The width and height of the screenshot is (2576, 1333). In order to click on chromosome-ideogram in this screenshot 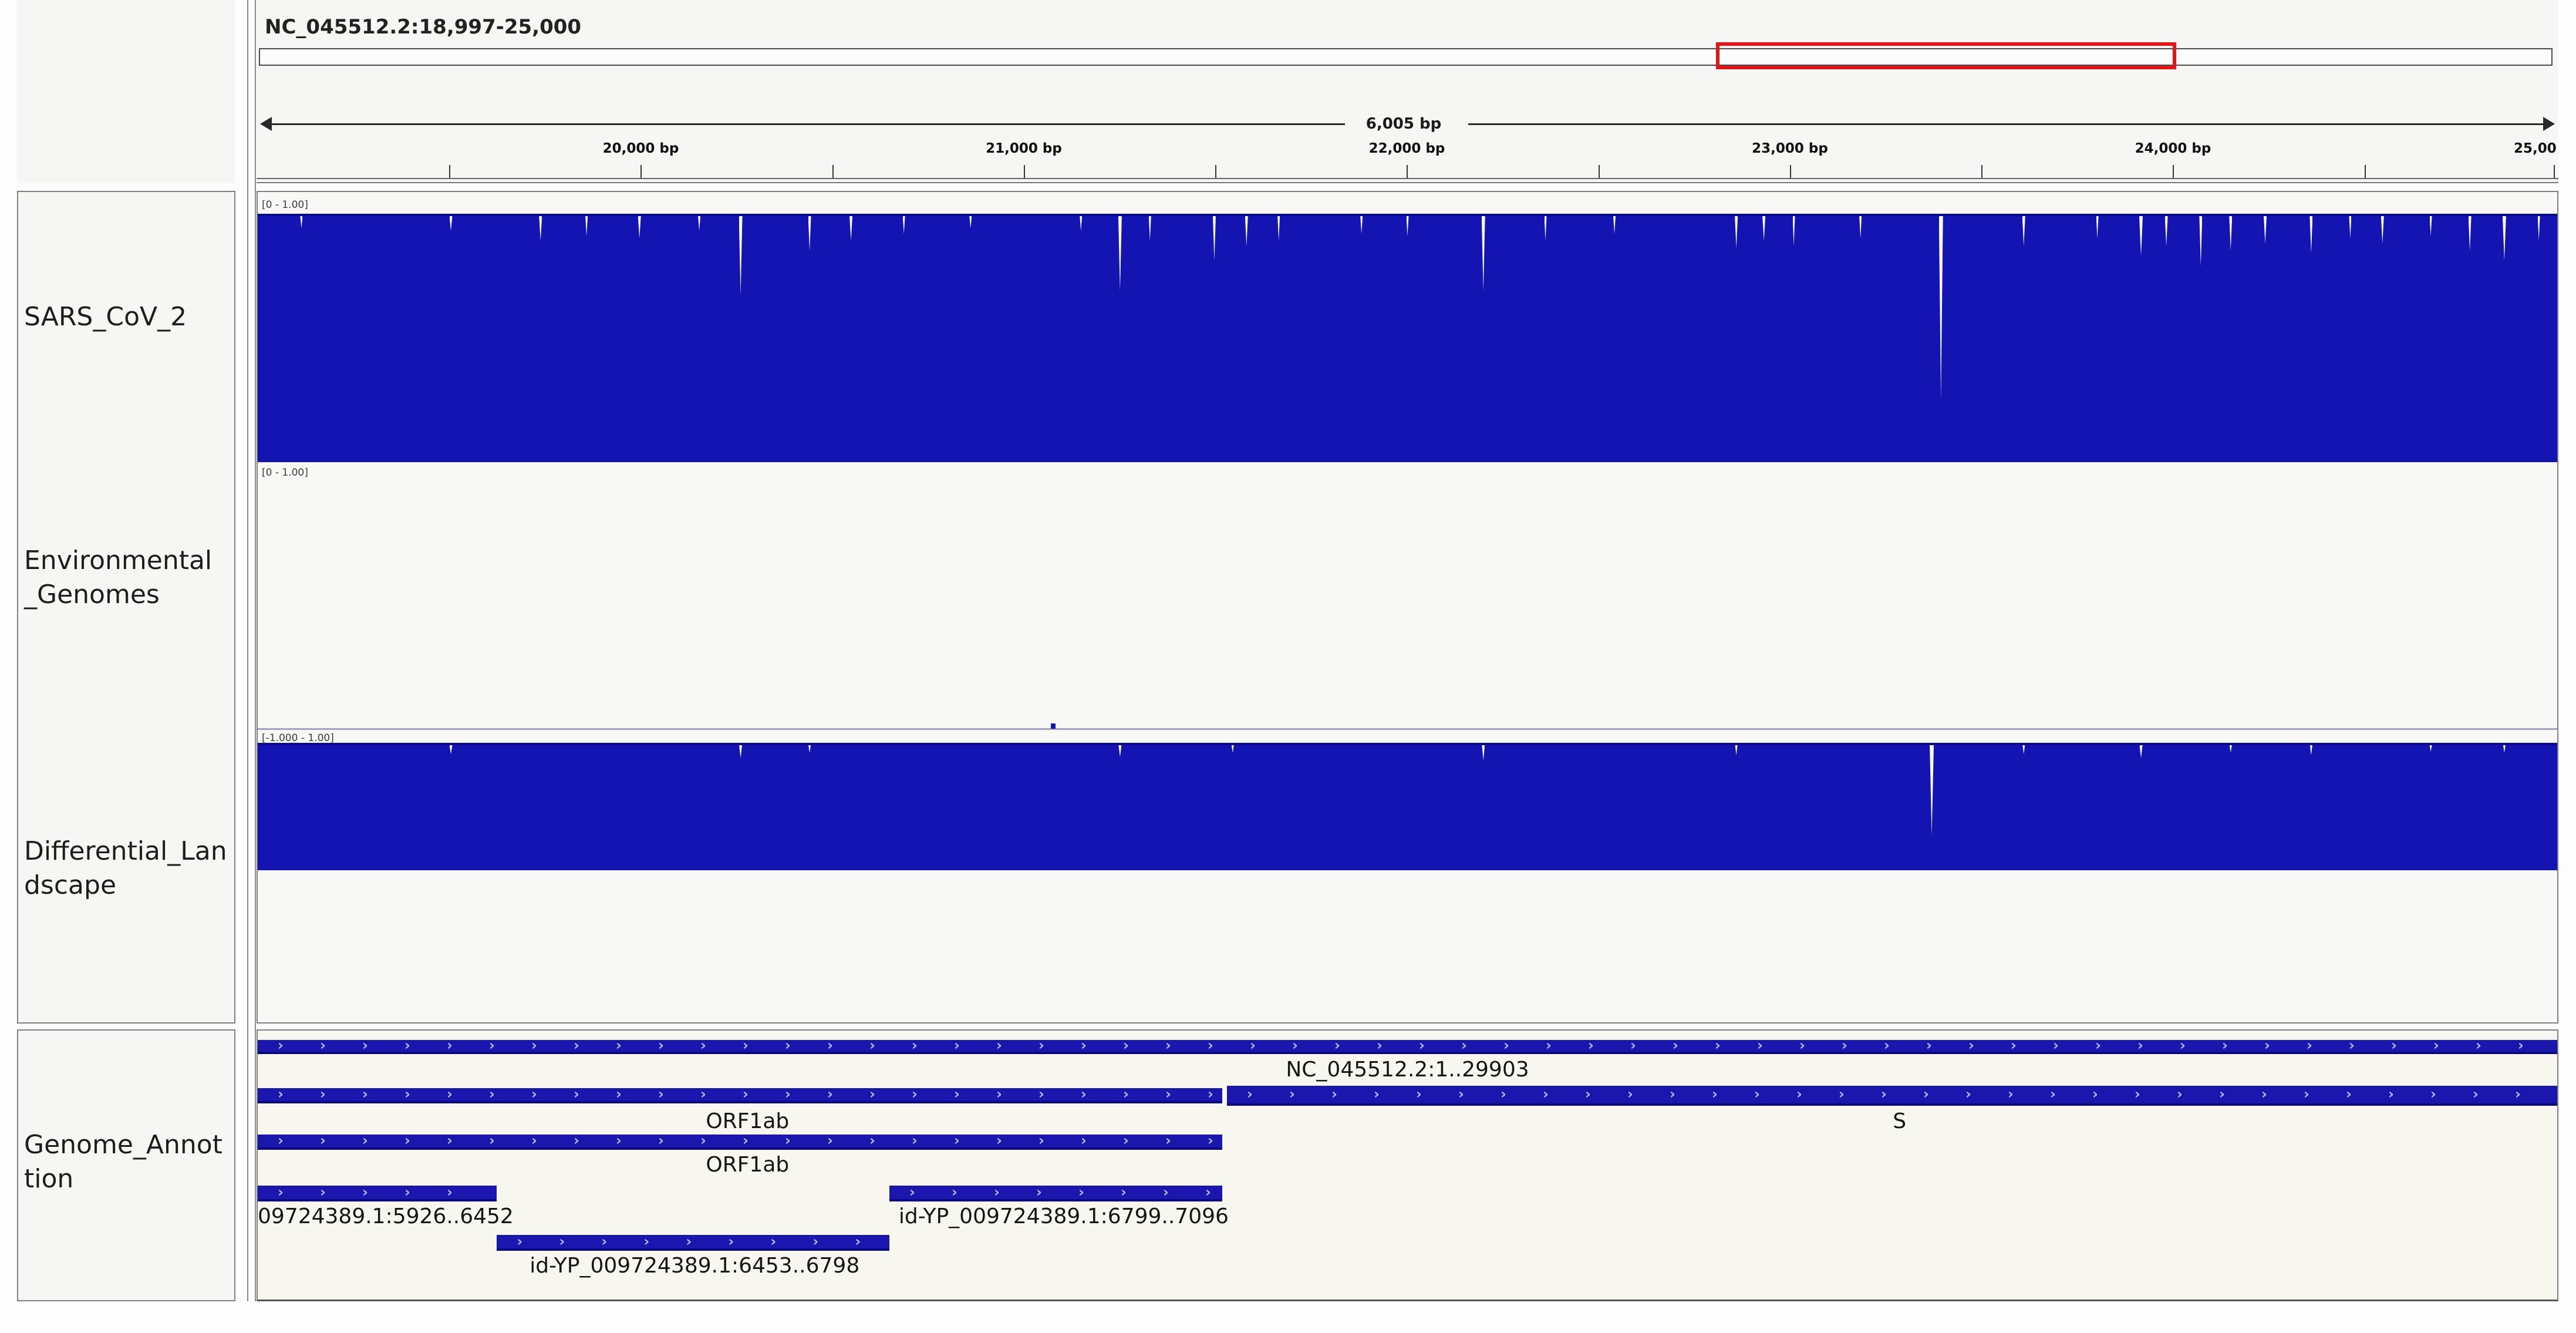, I will do `click(1406, 57)`.